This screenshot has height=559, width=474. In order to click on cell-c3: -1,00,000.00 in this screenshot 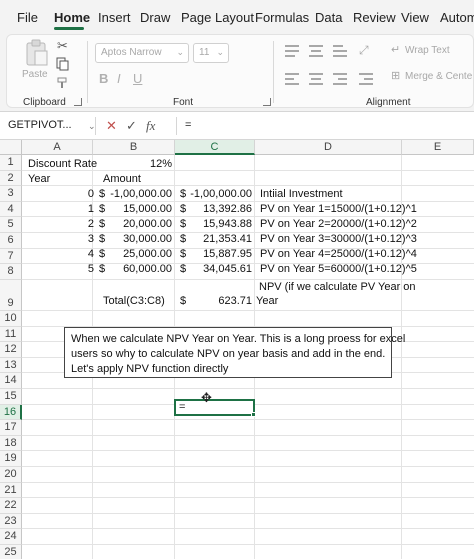, I will do `click(218, 194)`.